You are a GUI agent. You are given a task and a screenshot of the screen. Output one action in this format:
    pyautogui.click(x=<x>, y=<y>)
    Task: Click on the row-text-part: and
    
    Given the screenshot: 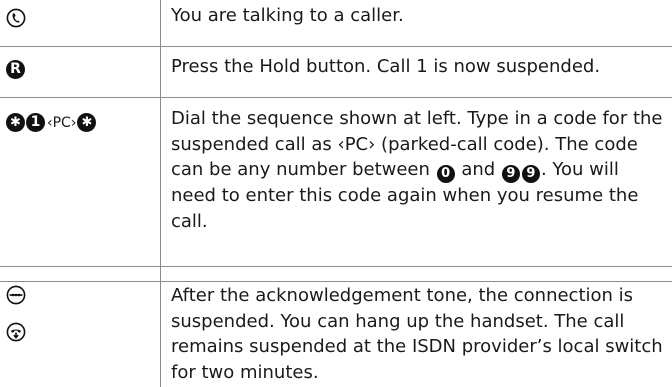 What is the action you would take?
    pyautogui.click(x=478, y=169)
    